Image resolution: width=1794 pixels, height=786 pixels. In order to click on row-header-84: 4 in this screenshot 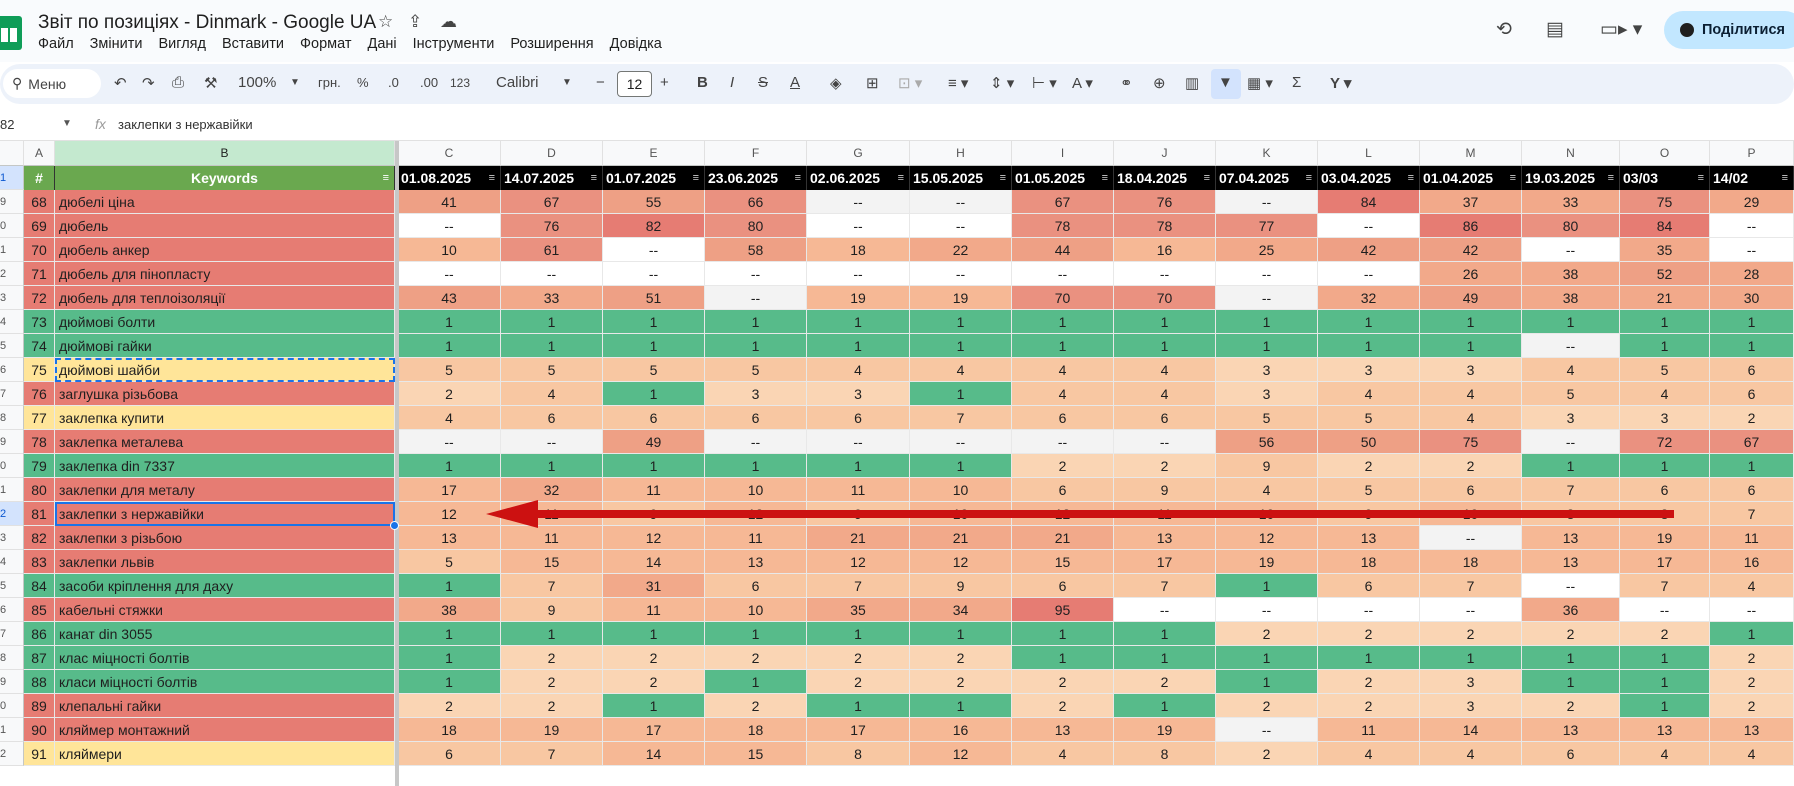, I will do `click(12, 562)`.